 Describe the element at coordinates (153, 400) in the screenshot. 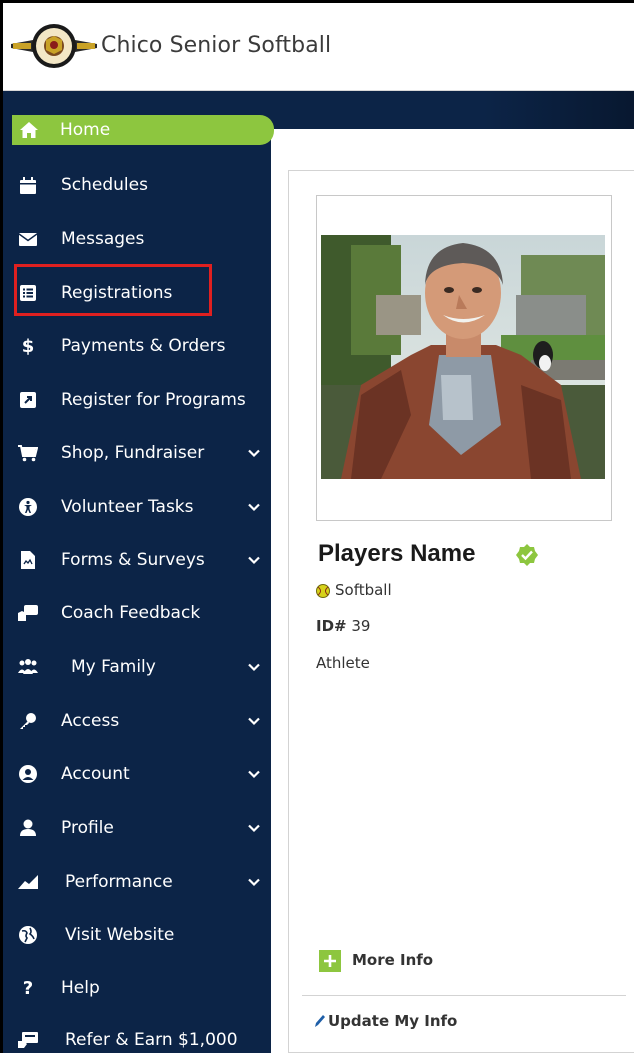

I see `sidebar-item-label: Register for Programs` at that location.